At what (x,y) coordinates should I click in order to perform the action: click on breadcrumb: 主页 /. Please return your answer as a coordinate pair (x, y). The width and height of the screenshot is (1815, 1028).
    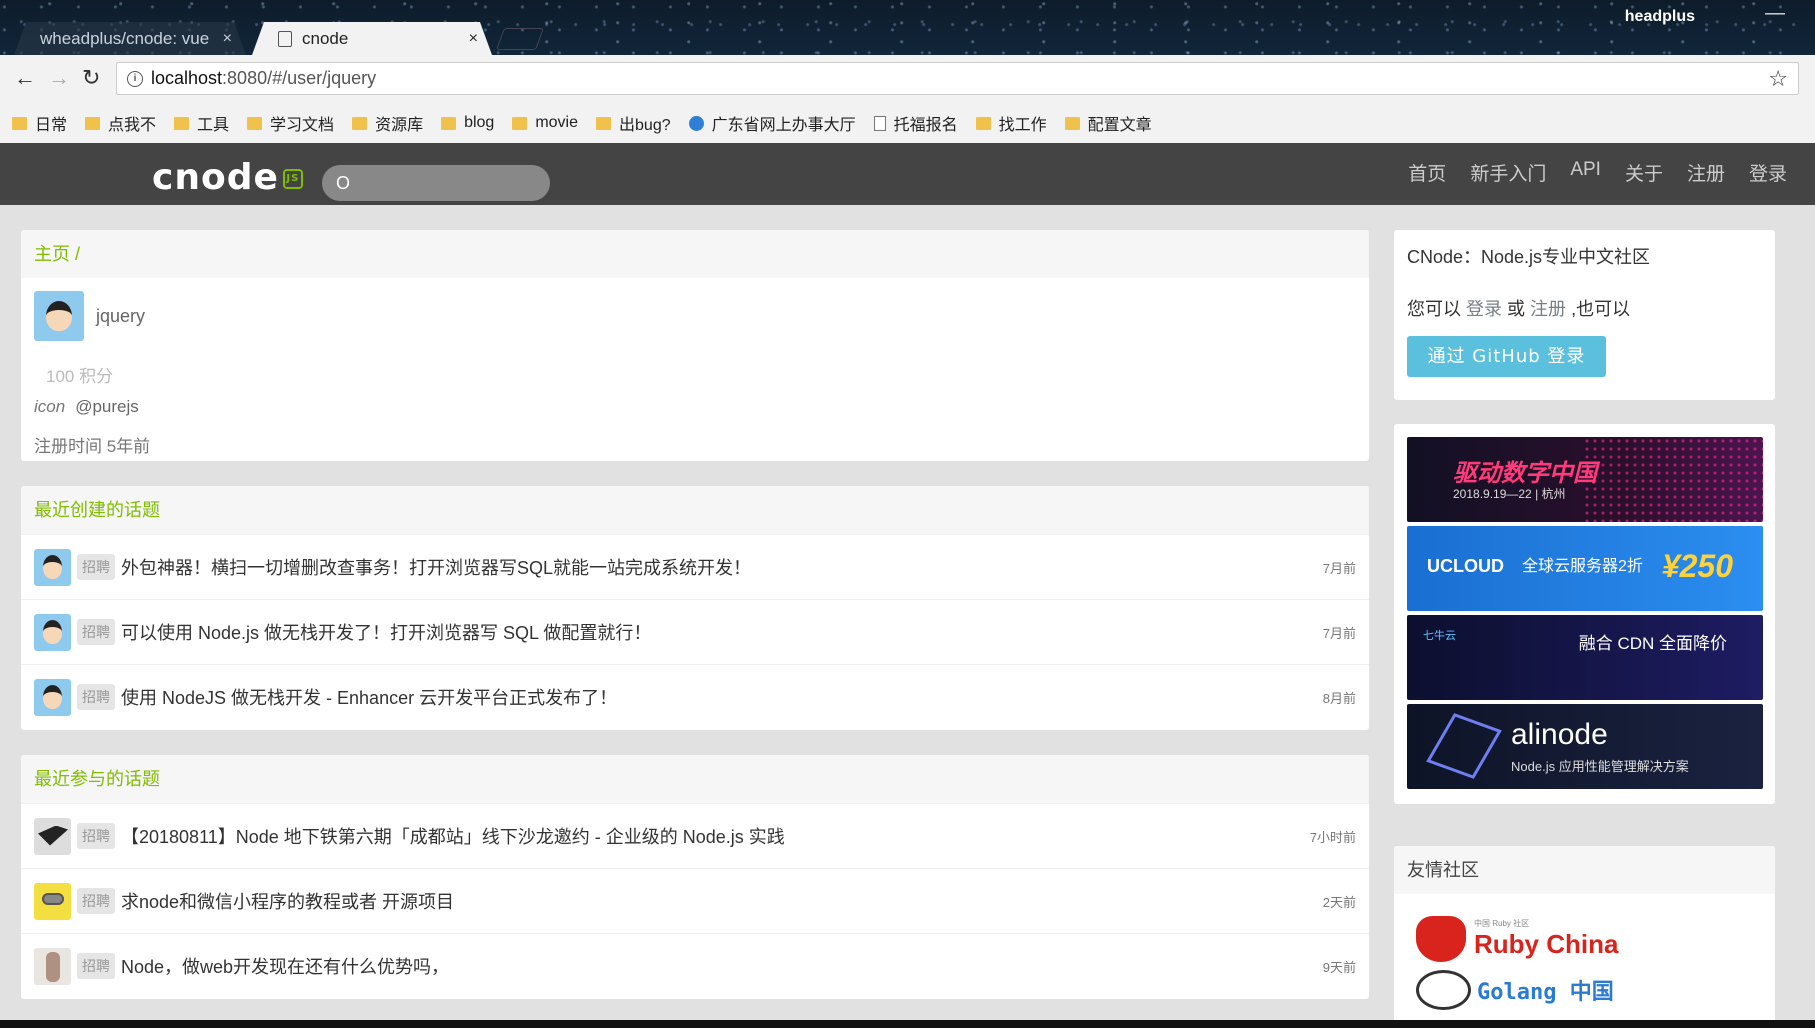
    Looking at the image, I should click on (695, 254).